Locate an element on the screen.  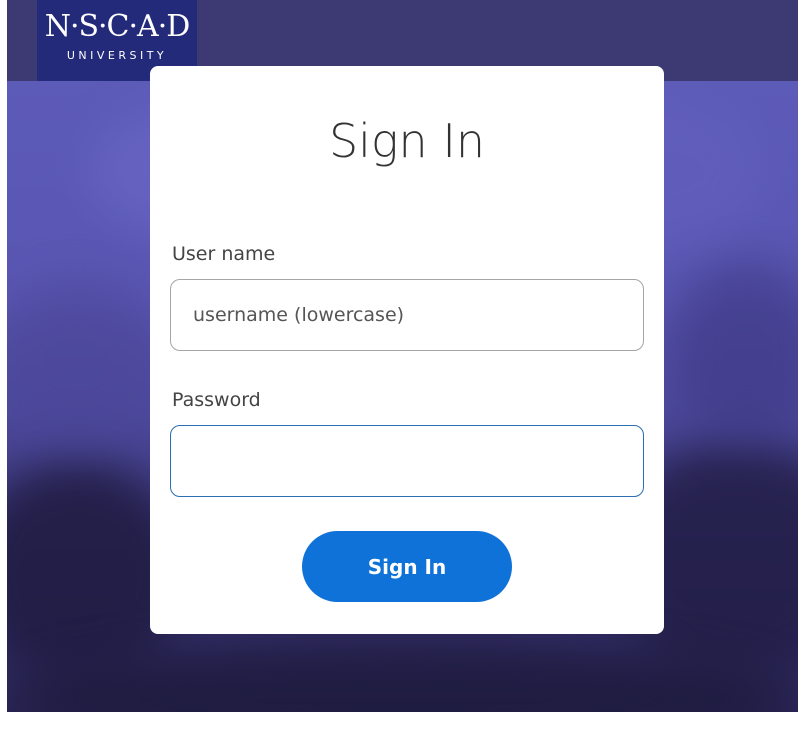
username-label: User name is located at coordinates (224, 254).